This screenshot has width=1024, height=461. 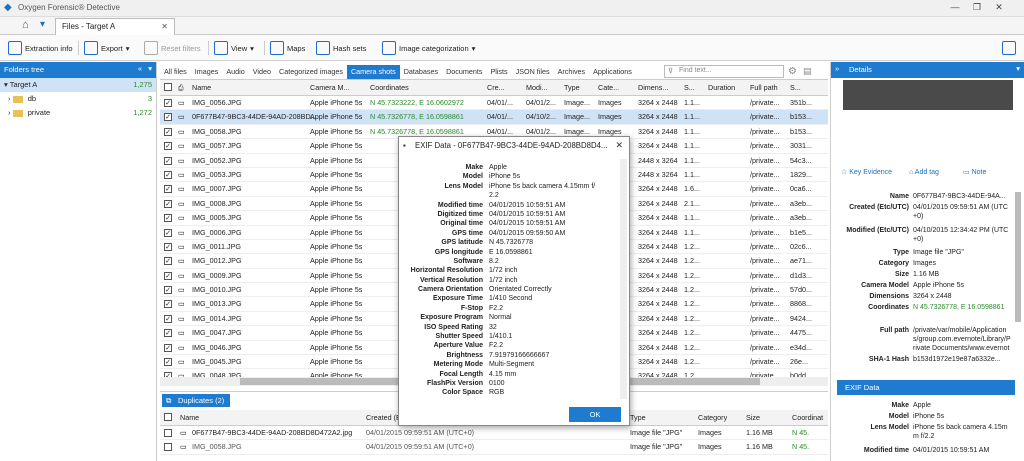 What do you see at coordinates (623, 279) in the screenshot?
I see `dialog-scrollbar` at bounding box center [623, 279].